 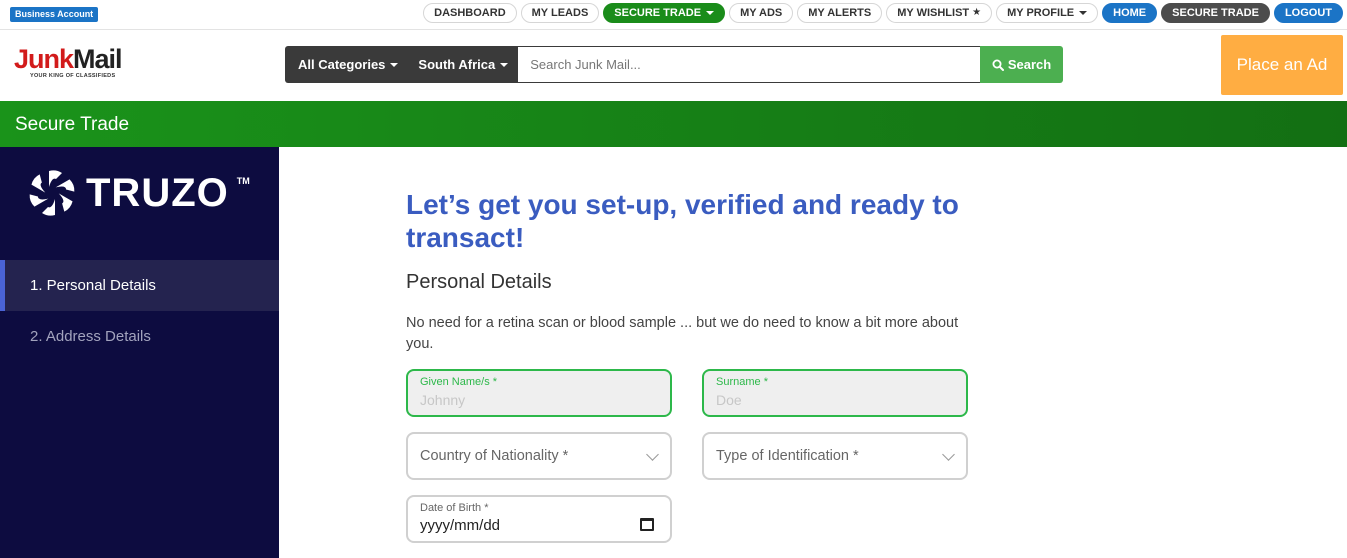 I want to click on truzo-wordmark: TRUZO, so click(x=157, y=192).